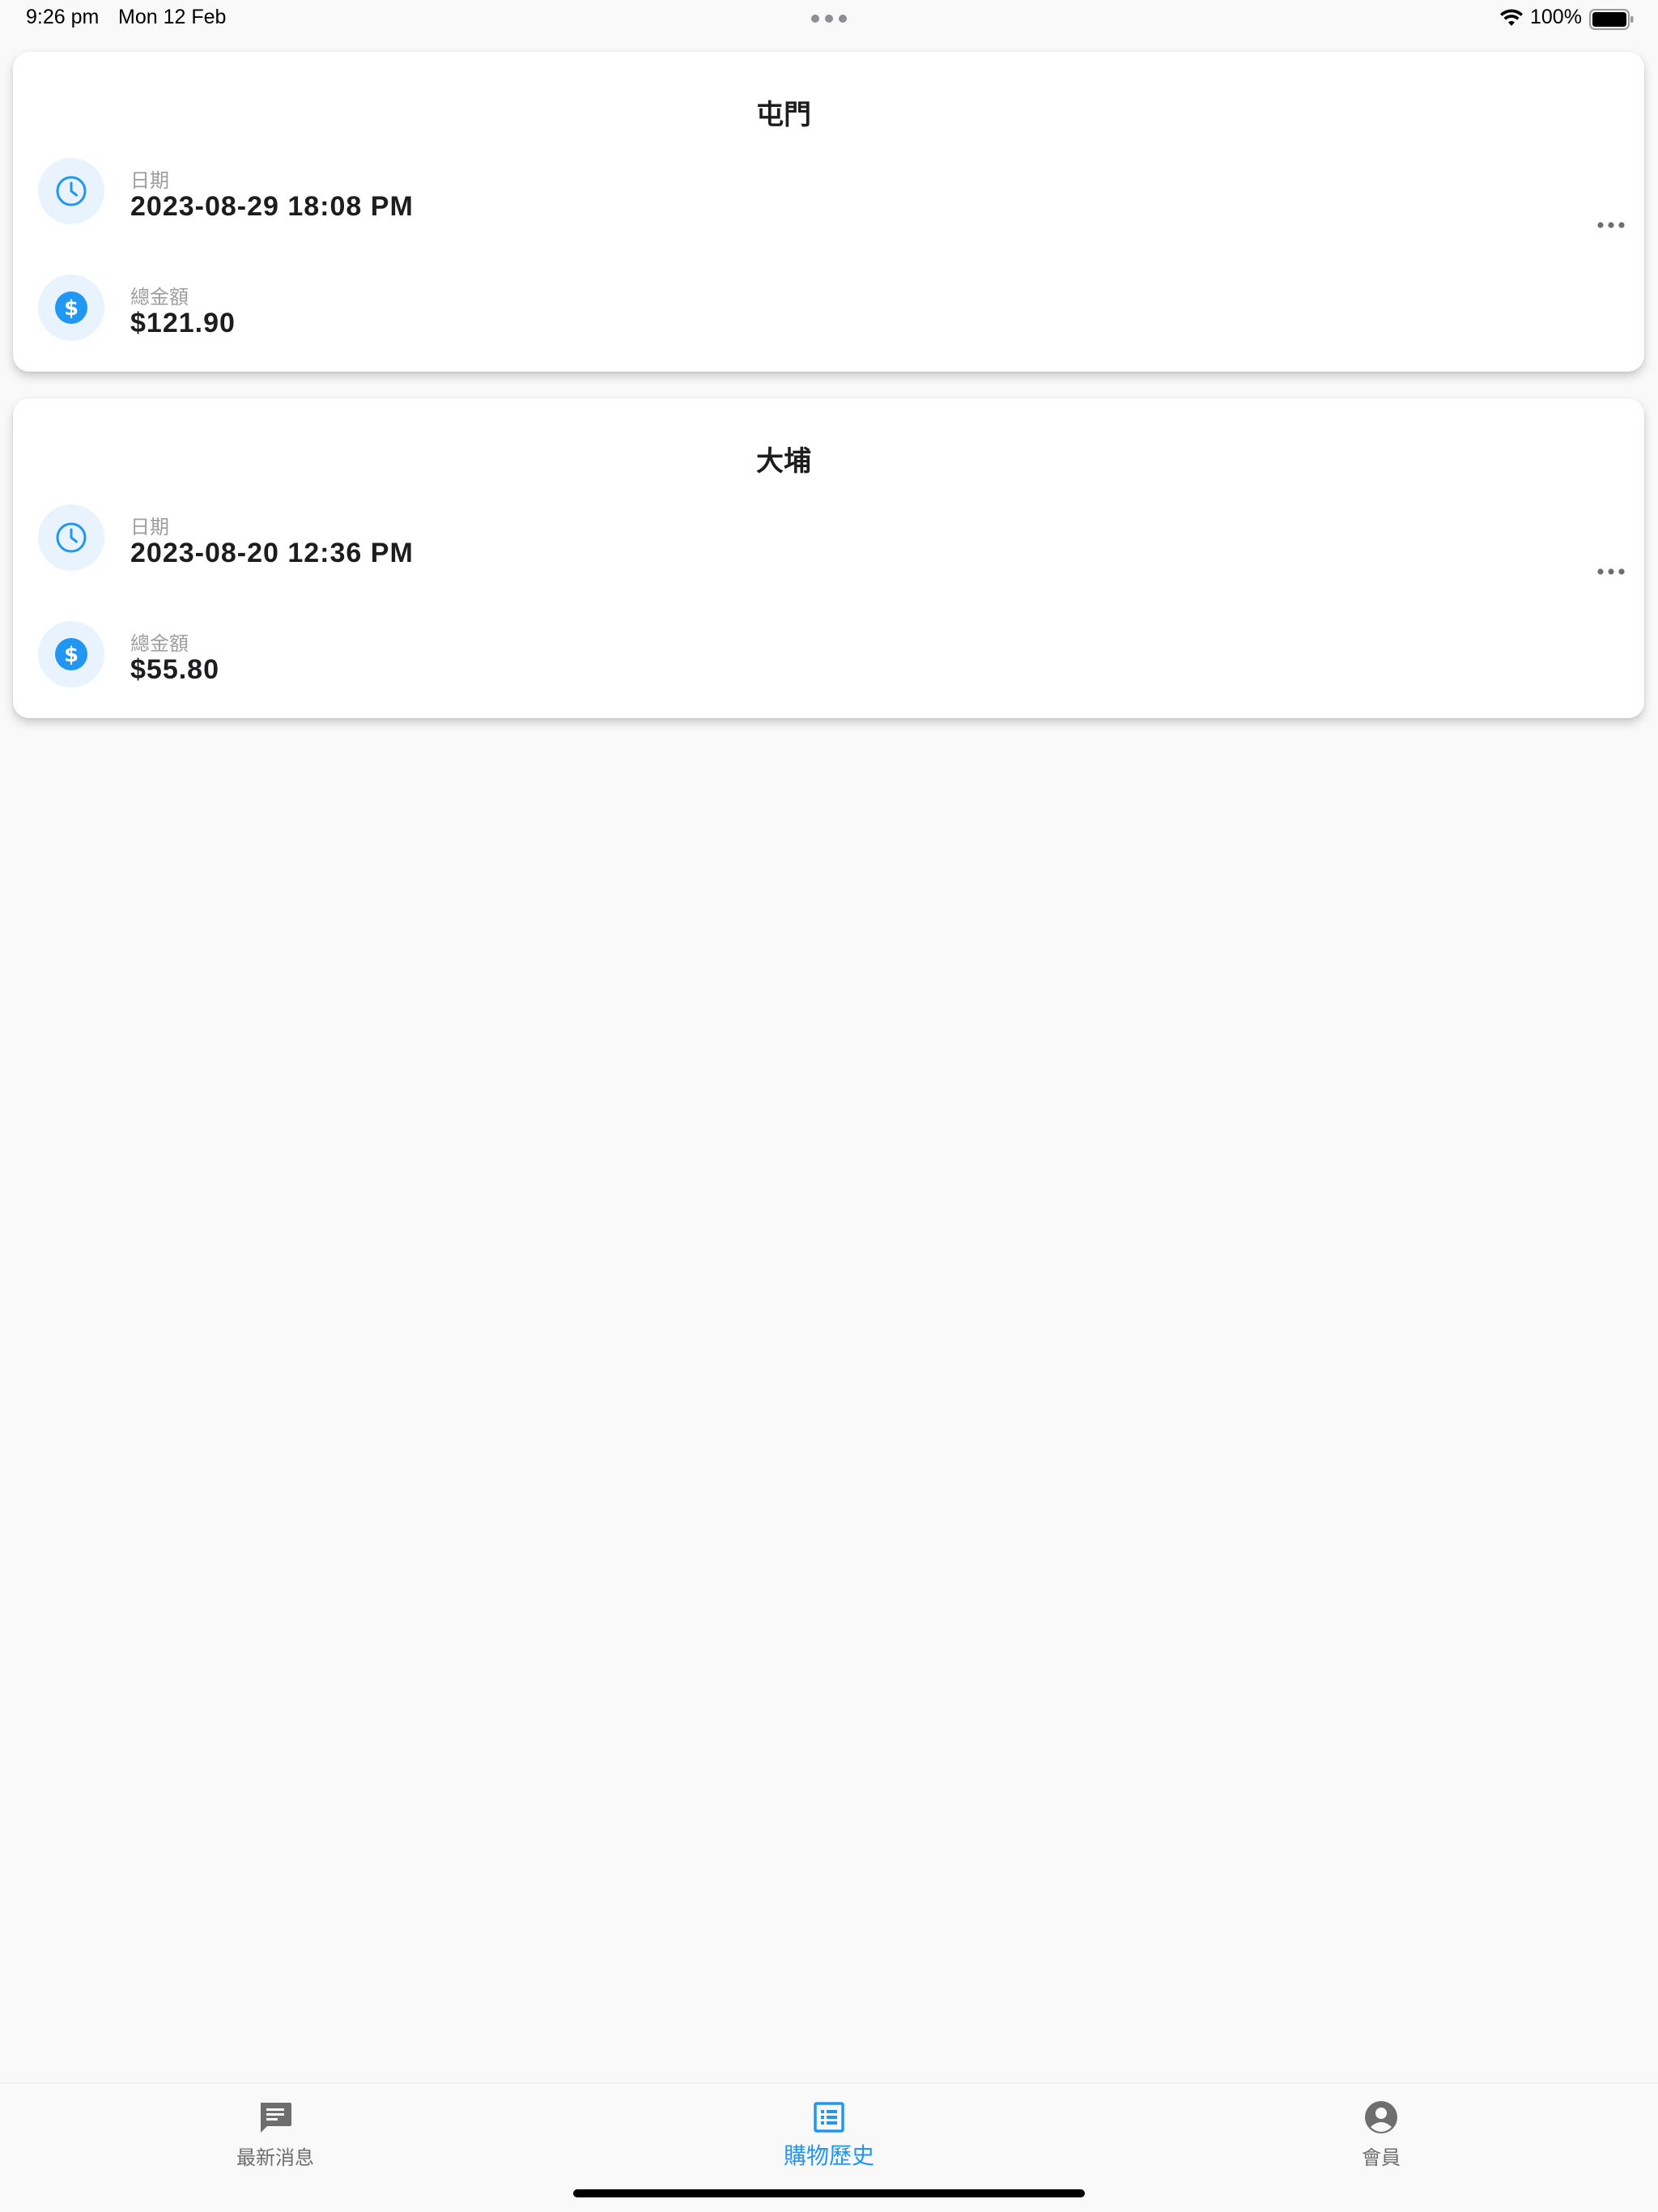 The image size is (1658, 2212). I want to click on purchase-card: 大埔 日期 2023-08-20 12:36 PM $ 總金額 $55.80, so click(828, 558).